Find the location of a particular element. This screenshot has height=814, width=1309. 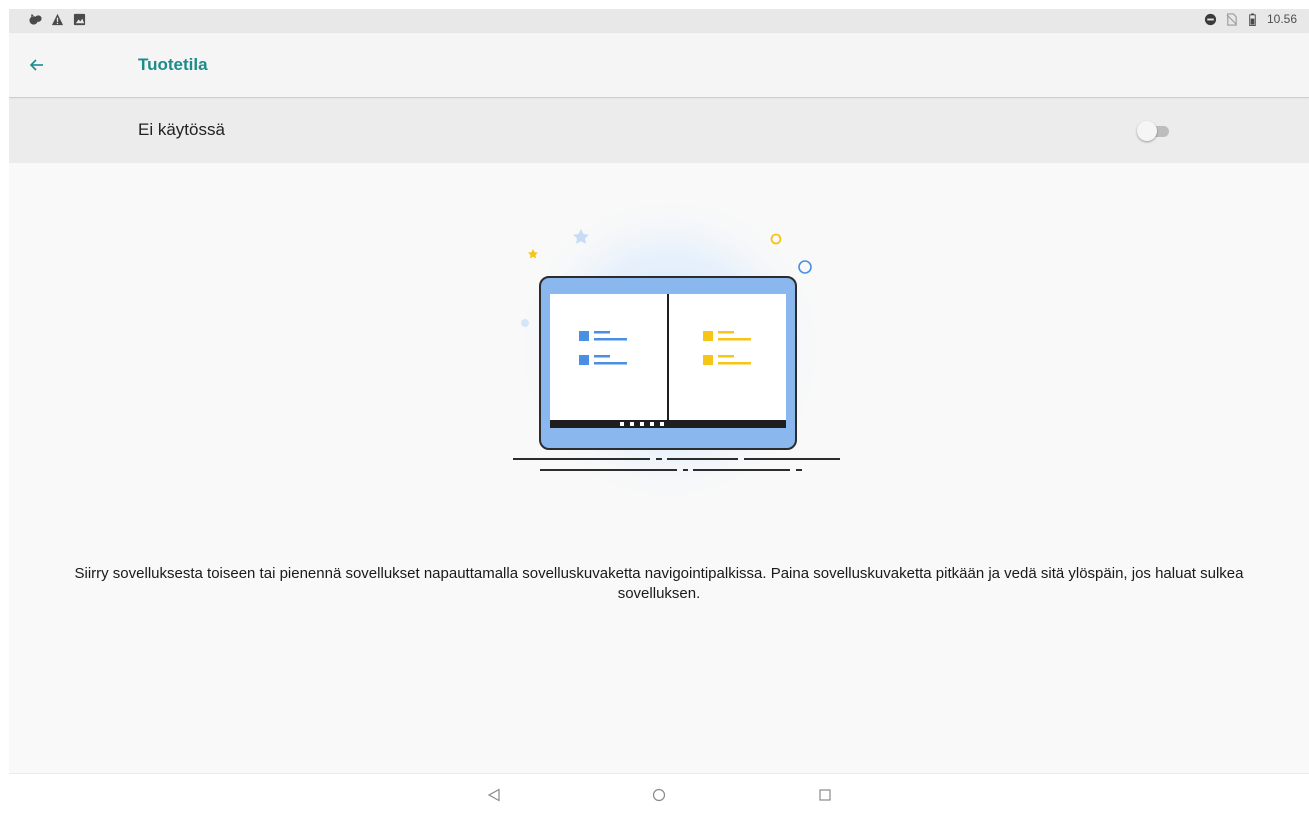

nav-home-button is located at coordinates (659, 795).